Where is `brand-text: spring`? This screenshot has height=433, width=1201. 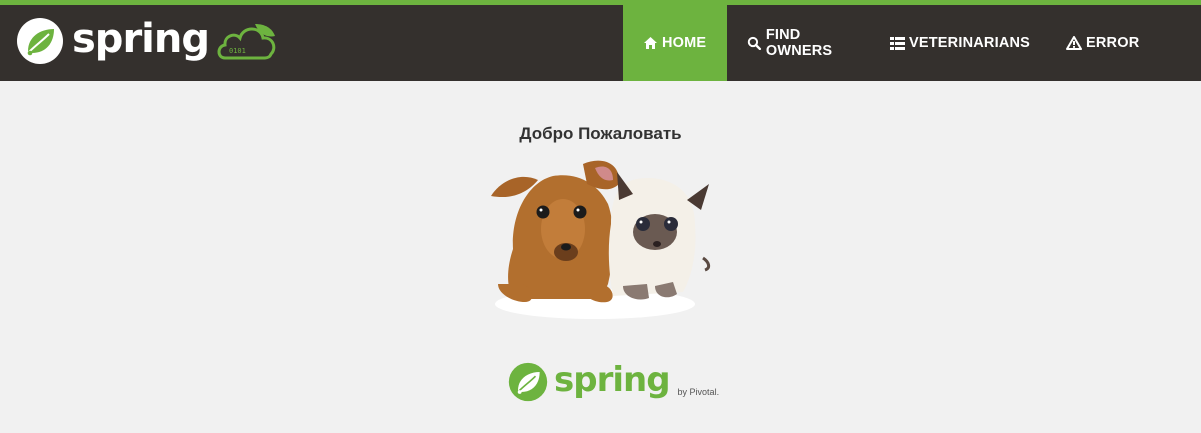
brand-text: spring is located at coordinates (141, 39).